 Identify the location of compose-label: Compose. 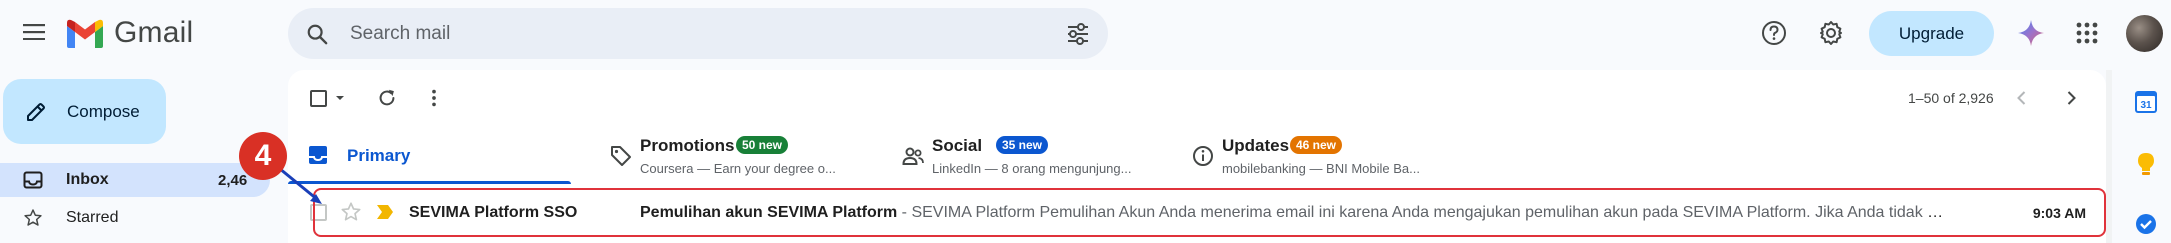
(103, 111).